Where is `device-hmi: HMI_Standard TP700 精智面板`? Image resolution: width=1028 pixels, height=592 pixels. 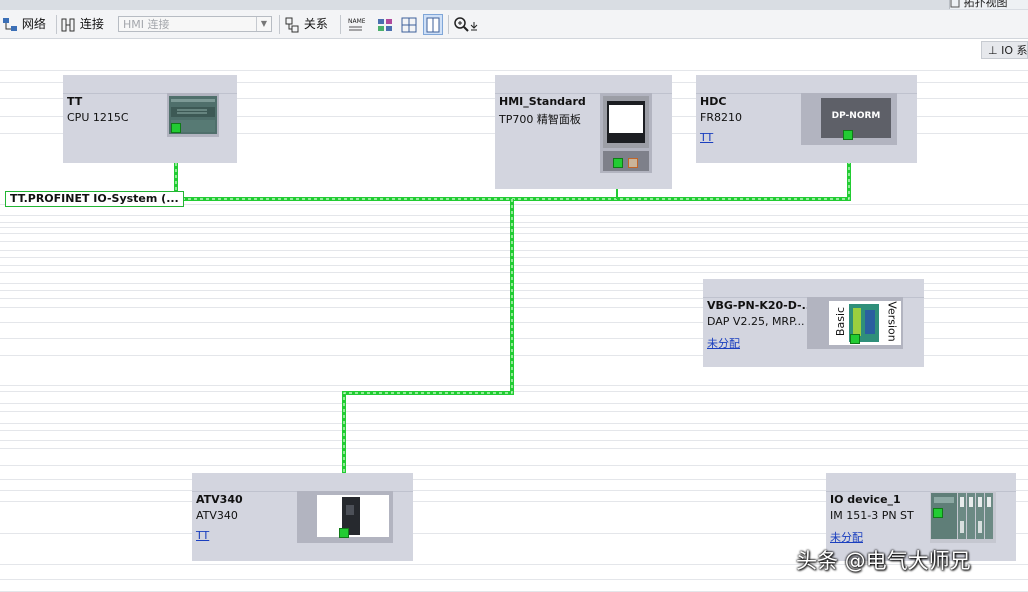
device-hmi: HMI_Standard TP700 精智面板 is located at coordinates (583, 132).